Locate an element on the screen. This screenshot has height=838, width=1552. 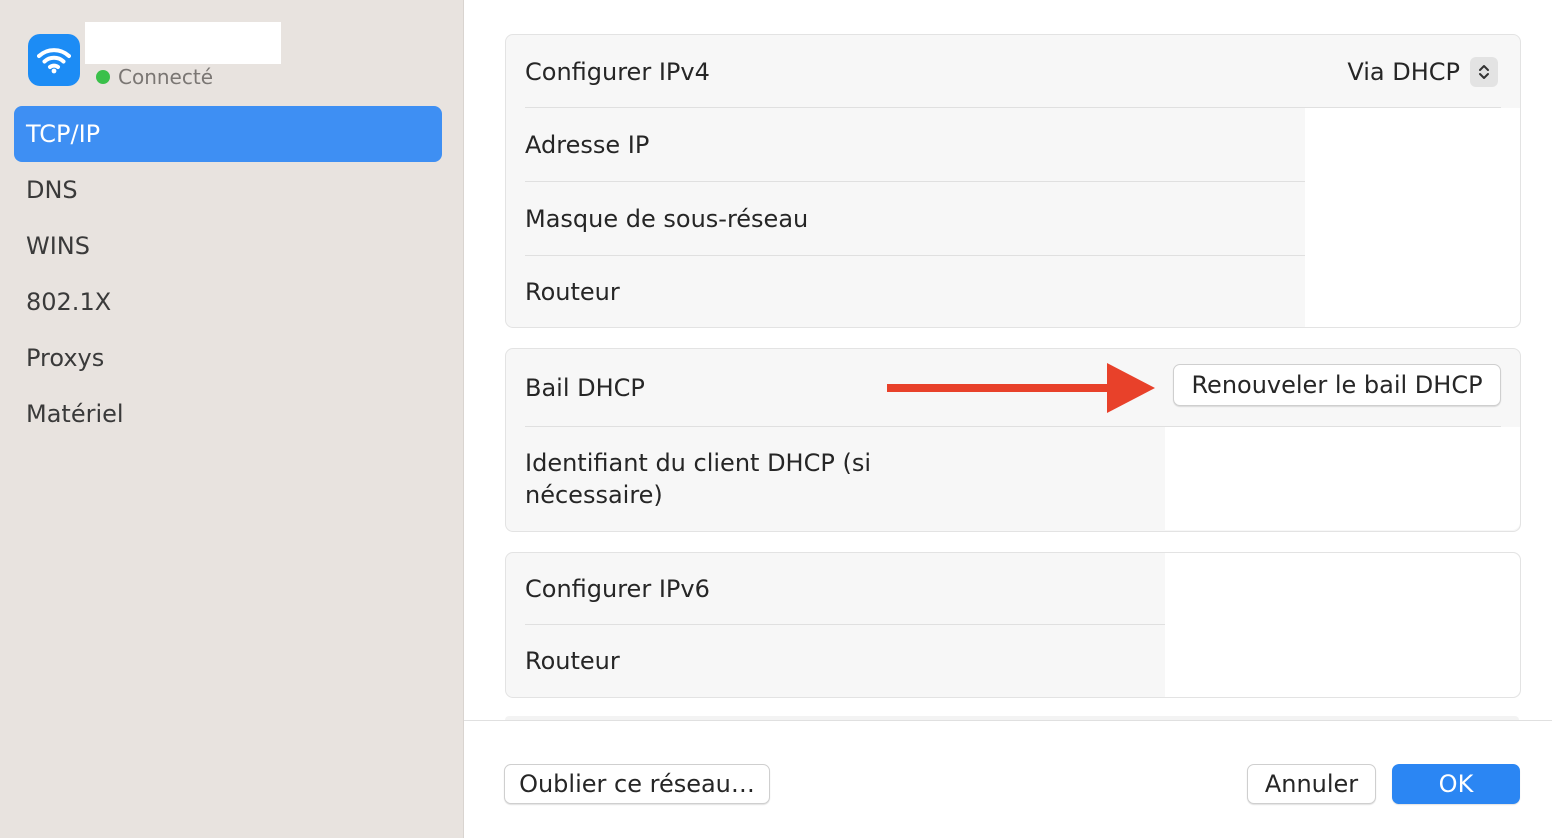
ipv6-router-row: Routeur is located at coordinates (1013, 661).